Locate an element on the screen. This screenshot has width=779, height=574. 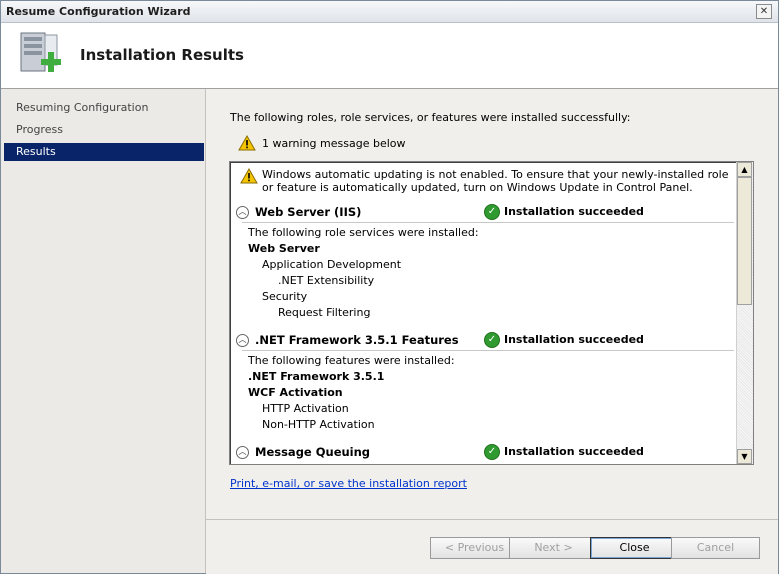
wizard-footer: < Previous Next > Close Cancel is located at coordinates (492, 546).